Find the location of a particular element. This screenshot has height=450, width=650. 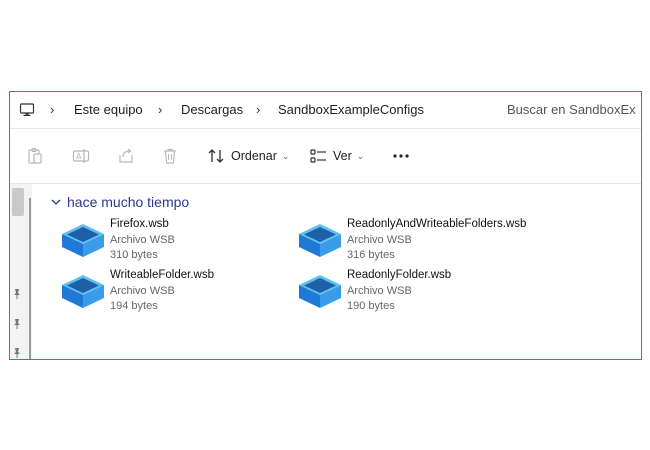

view-button: Ver ⌄ is located at coordinates (337, 156).